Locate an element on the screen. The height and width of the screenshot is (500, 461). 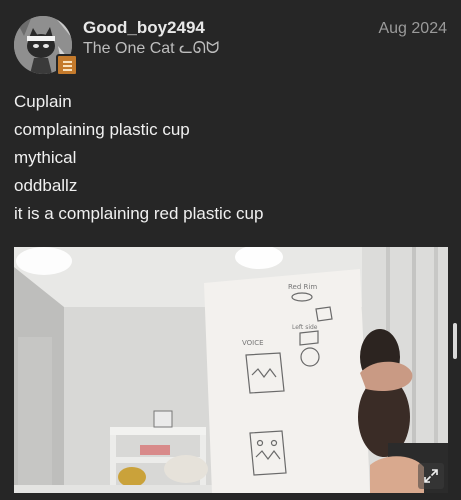
post-line: mythical is located at coordinates (45, 157).